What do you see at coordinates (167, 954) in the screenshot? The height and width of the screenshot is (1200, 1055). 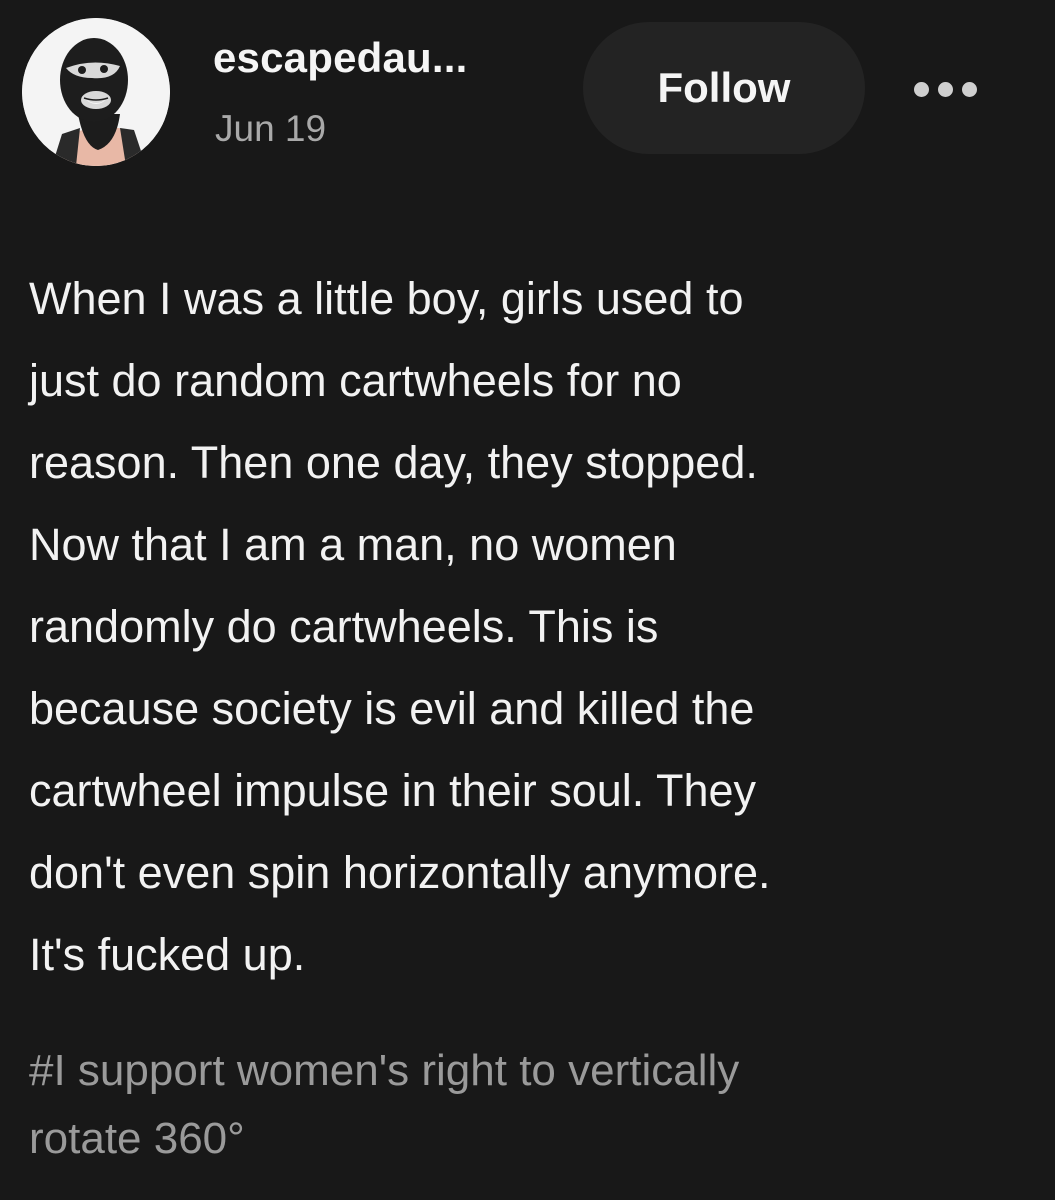 I see `post-body-line: It's fucked up.` at bounding box center [167, 954].